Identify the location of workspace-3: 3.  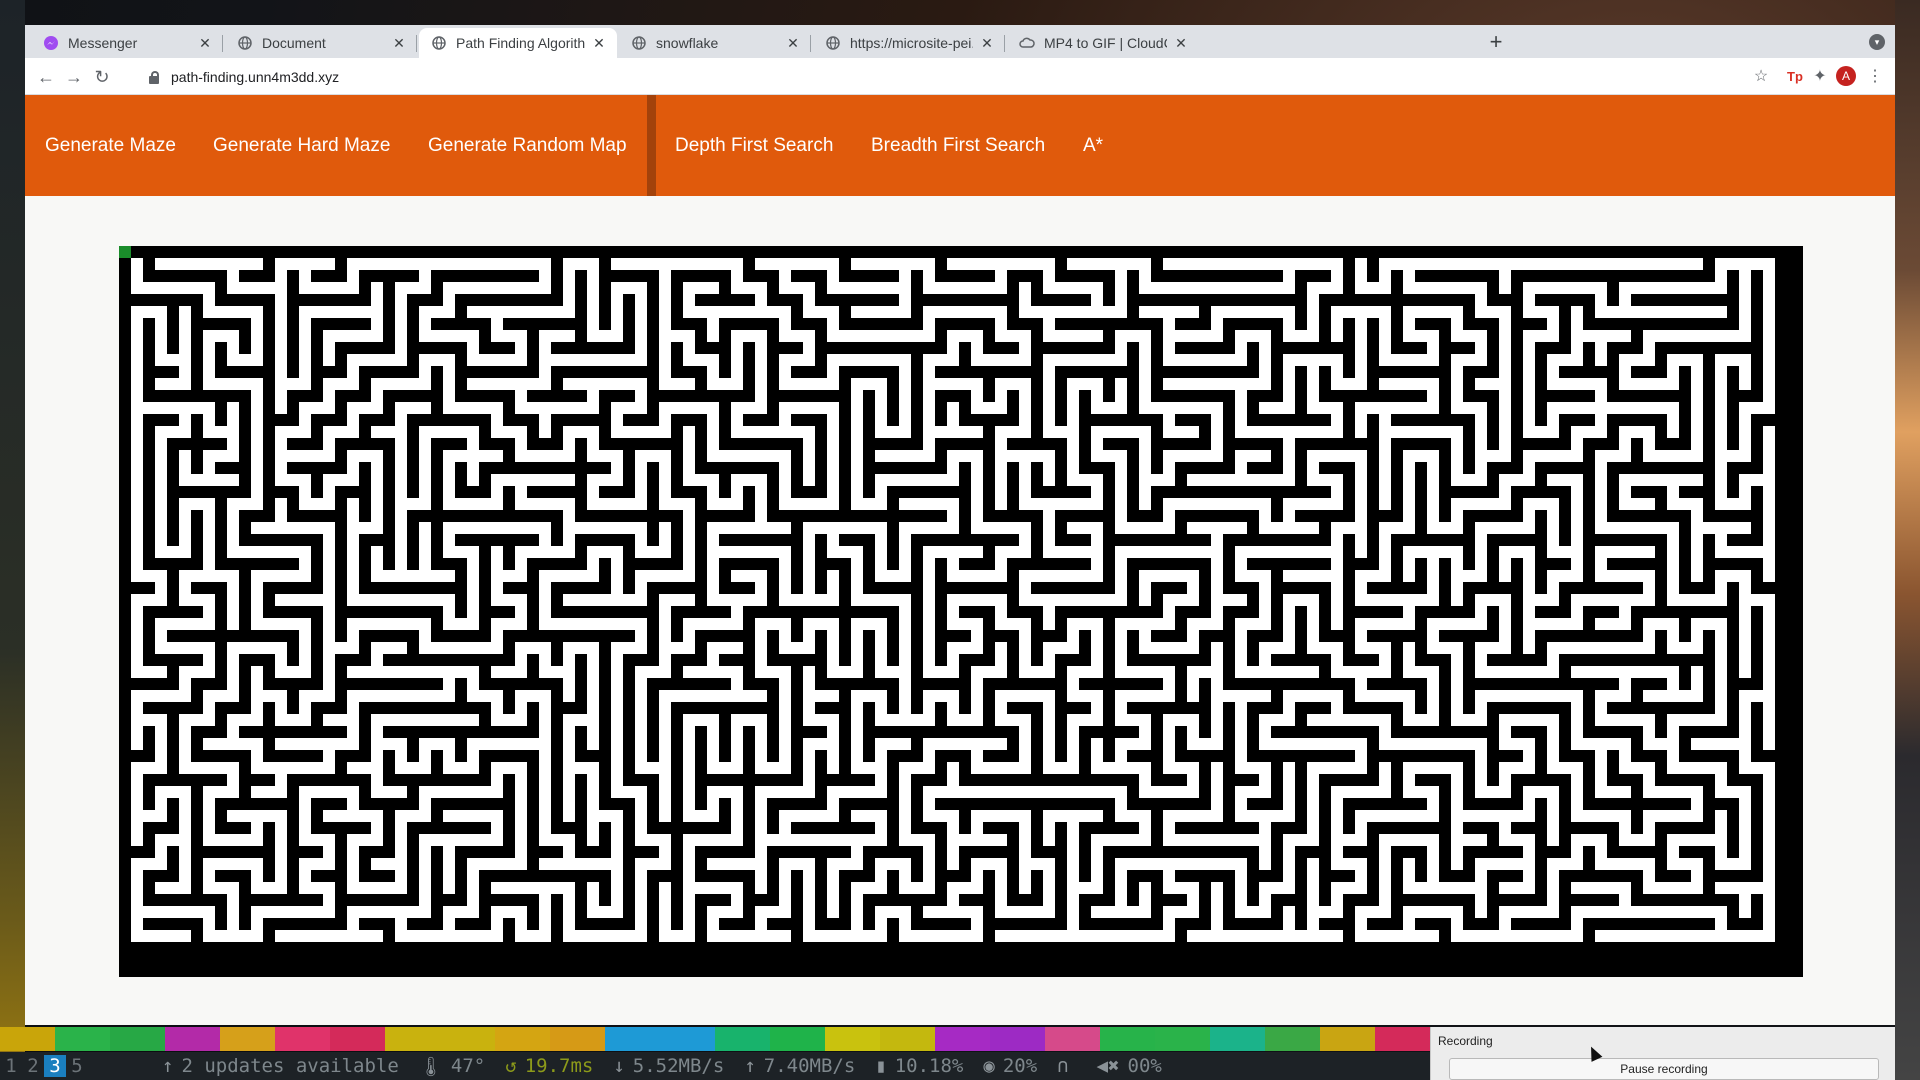
(55, 1066).